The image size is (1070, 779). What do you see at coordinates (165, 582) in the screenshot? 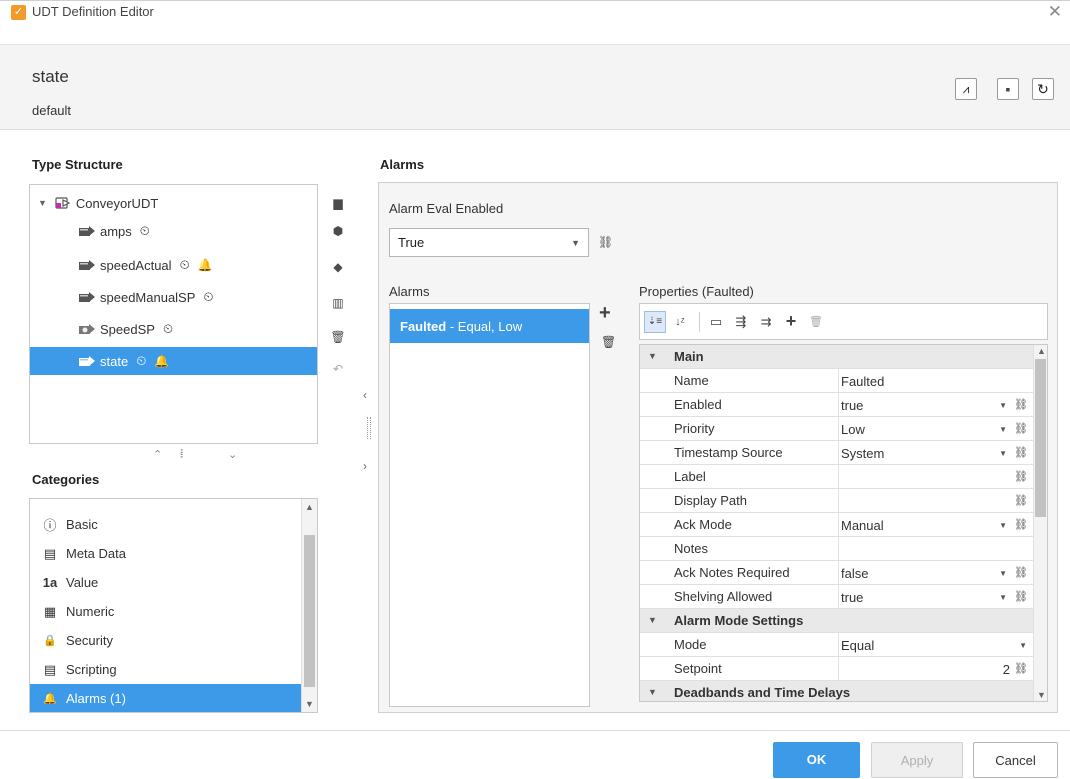
I see `category-value: 1a Value` at bounding box center [165, 582].